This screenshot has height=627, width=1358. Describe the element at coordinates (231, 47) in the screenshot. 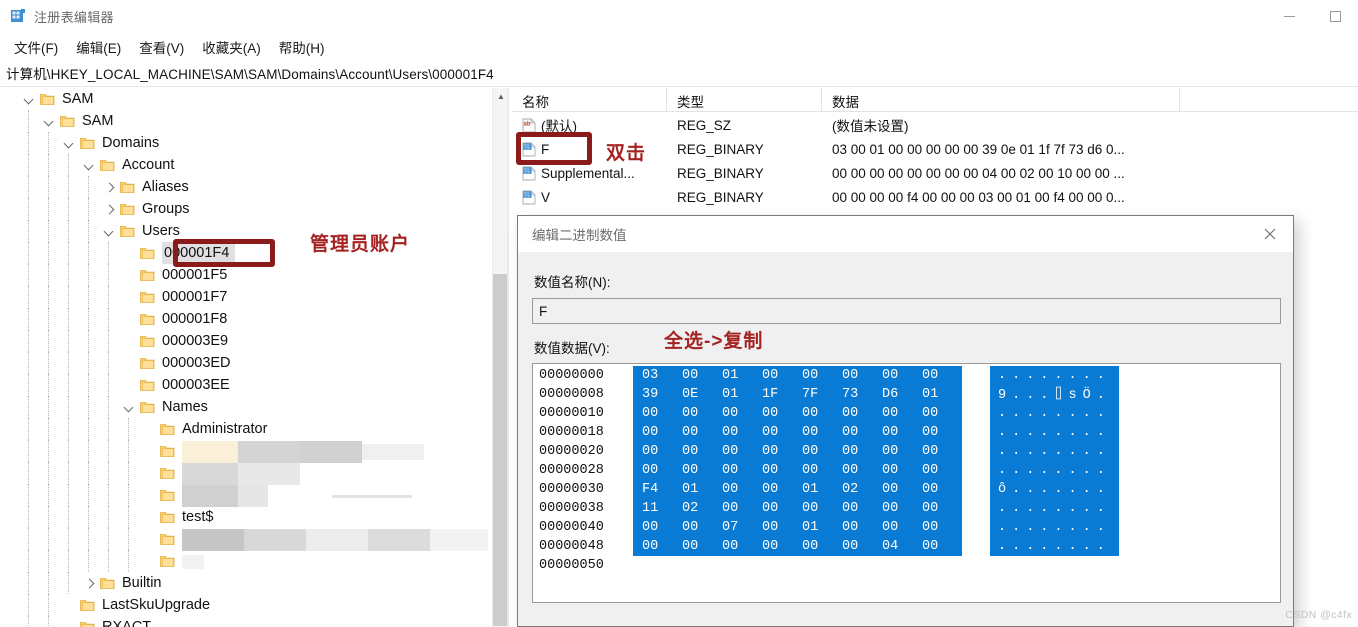

I see `menu-favorites: 收藏夹(A)` at that location.